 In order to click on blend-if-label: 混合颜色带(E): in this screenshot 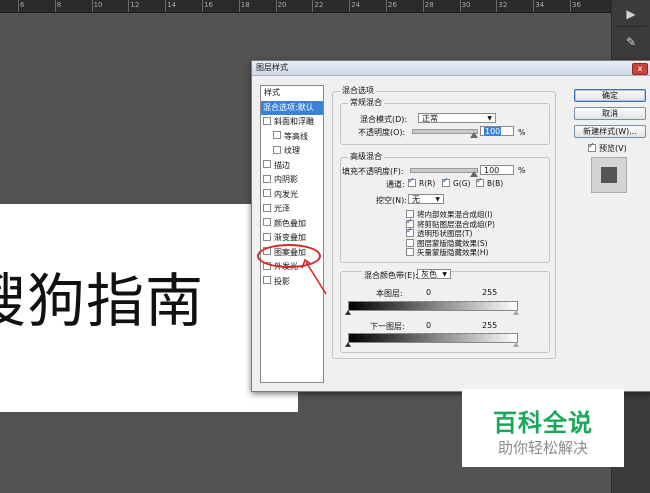, I will do `click(391, 275)`.